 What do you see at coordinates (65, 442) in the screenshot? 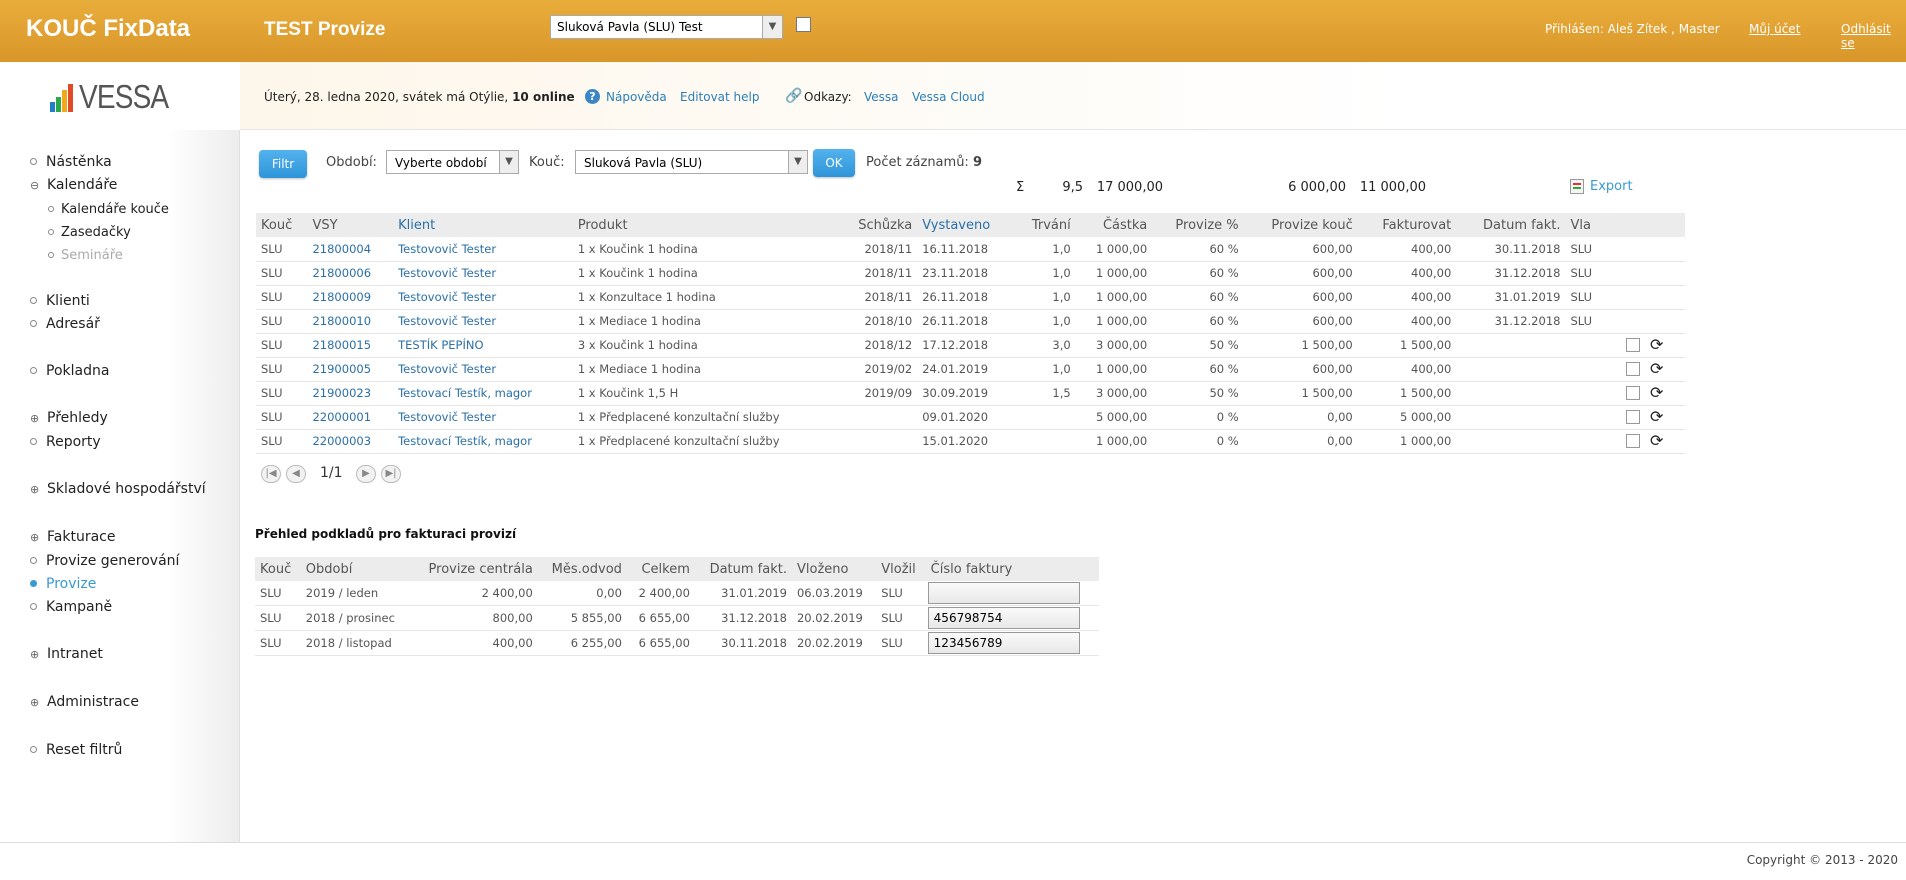
I see `sidebar-item-reporty: Reporty` at bounding box center [65, 442].